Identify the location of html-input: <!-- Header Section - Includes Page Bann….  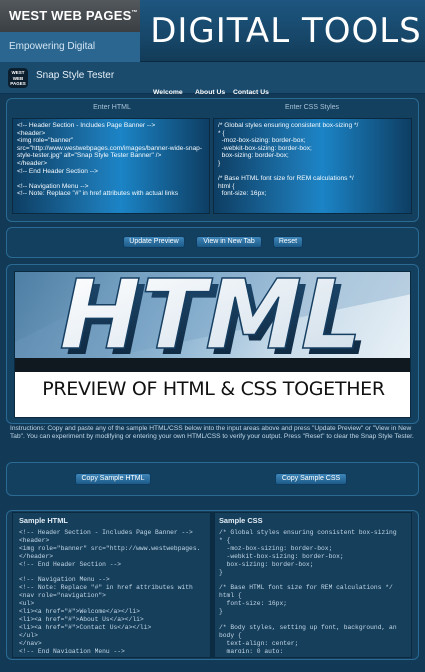
(111, 166).